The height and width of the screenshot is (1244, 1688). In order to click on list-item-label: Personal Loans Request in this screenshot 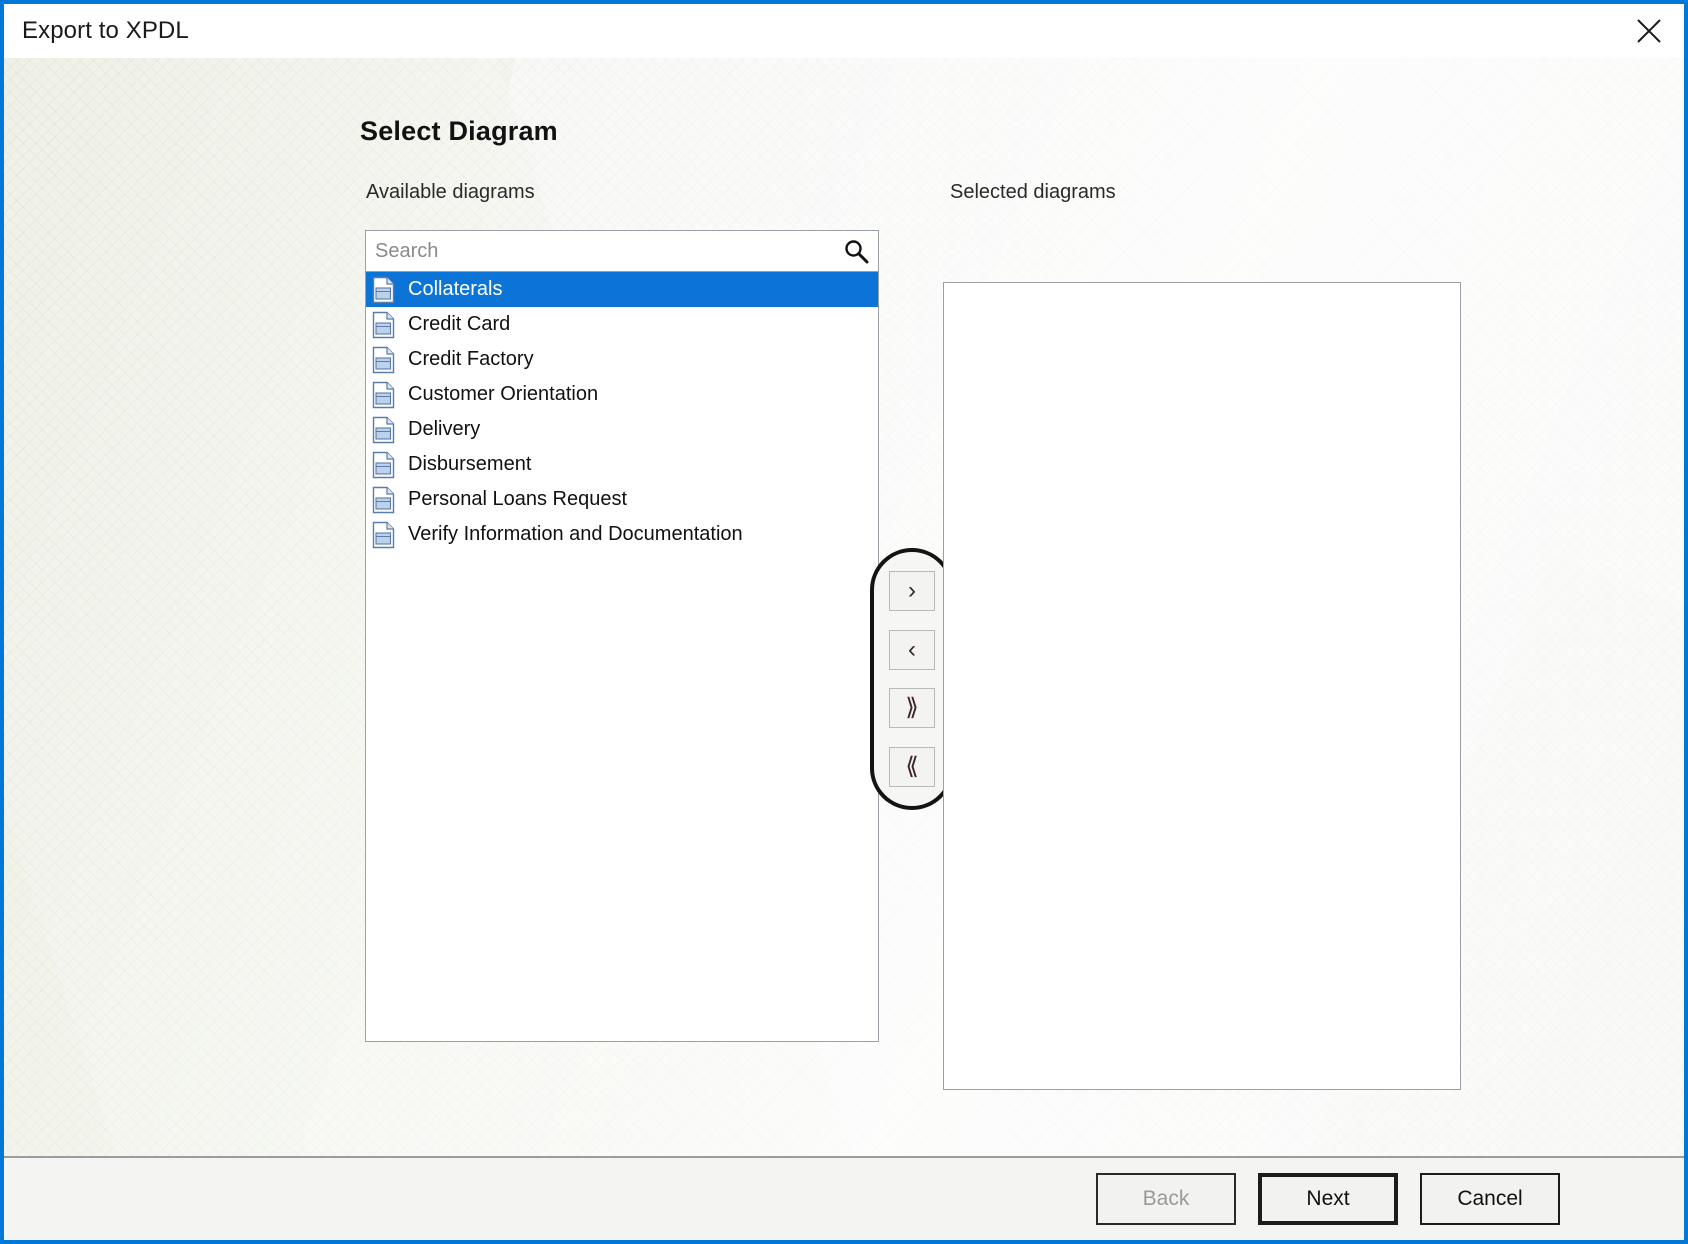, I will do `click(518, 499)`.